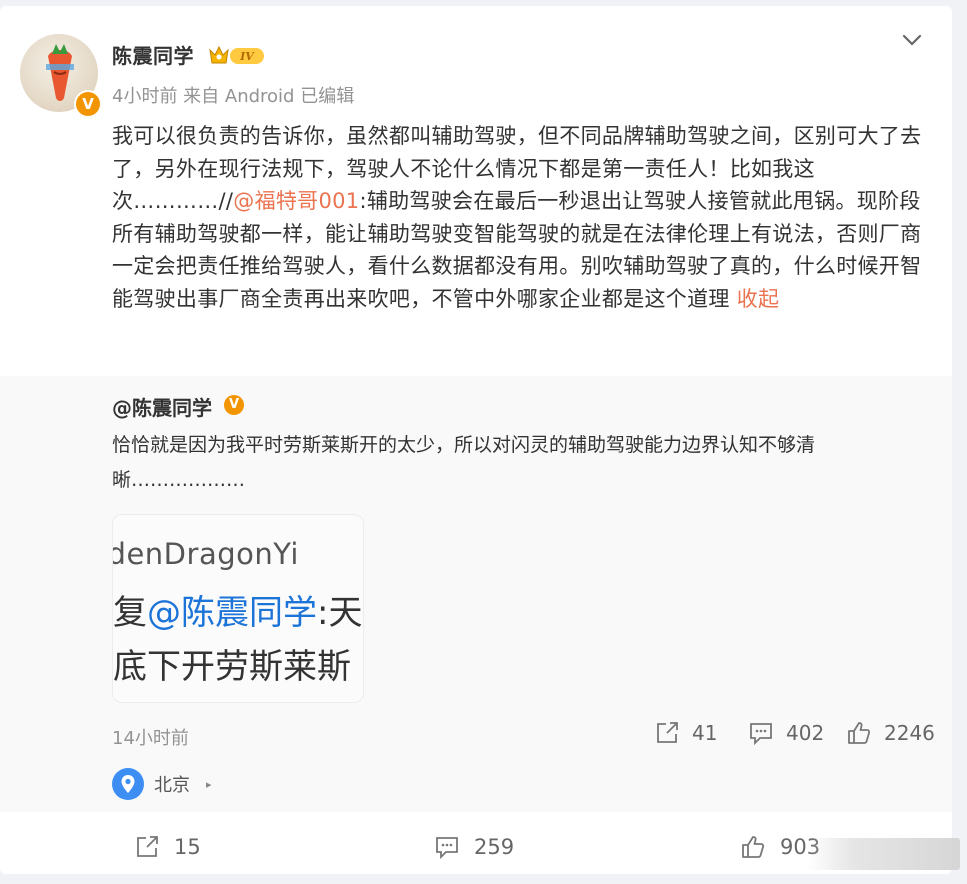 The image size is (967, 884). Describe the element at coordinates (237, 56) in the screenshot. I see `crown-level-badge-icon: IV` at that location.